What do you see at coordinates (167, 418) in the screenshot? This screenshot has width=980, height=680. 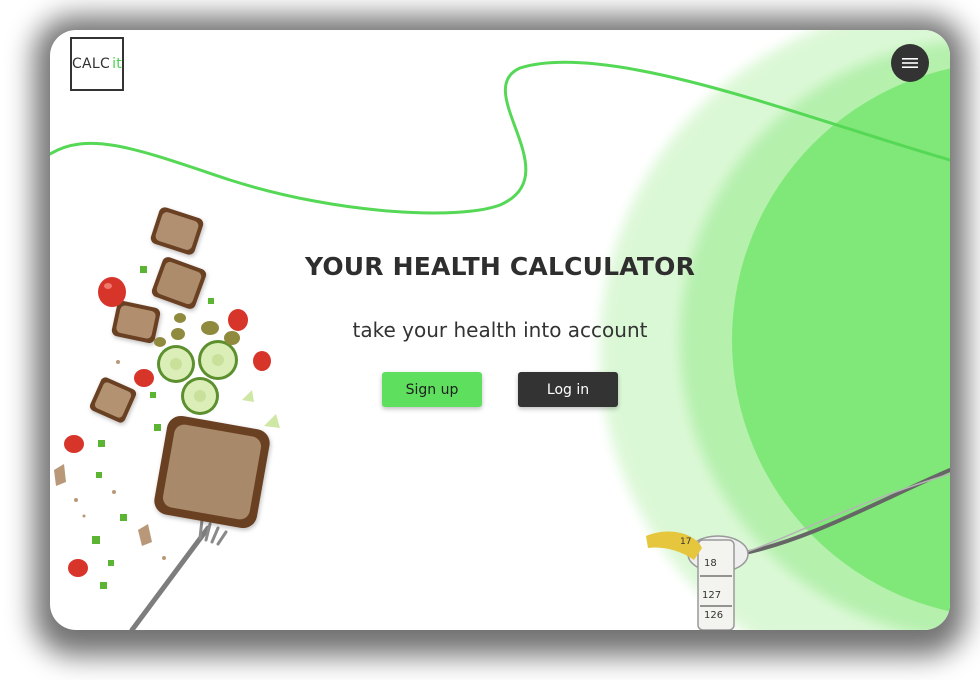 I see `food-illustration` at bounding box center [167, 418].